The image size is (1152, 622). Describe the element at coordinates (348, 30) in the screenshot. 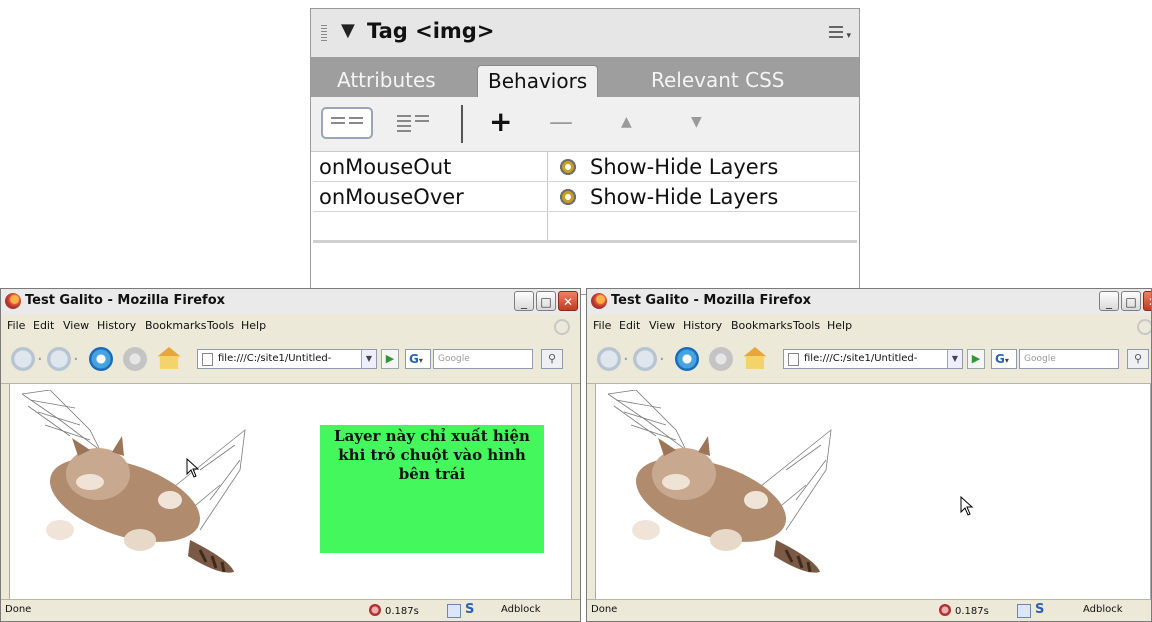

I see `collapse-triangle-icon: ▼` at that location.